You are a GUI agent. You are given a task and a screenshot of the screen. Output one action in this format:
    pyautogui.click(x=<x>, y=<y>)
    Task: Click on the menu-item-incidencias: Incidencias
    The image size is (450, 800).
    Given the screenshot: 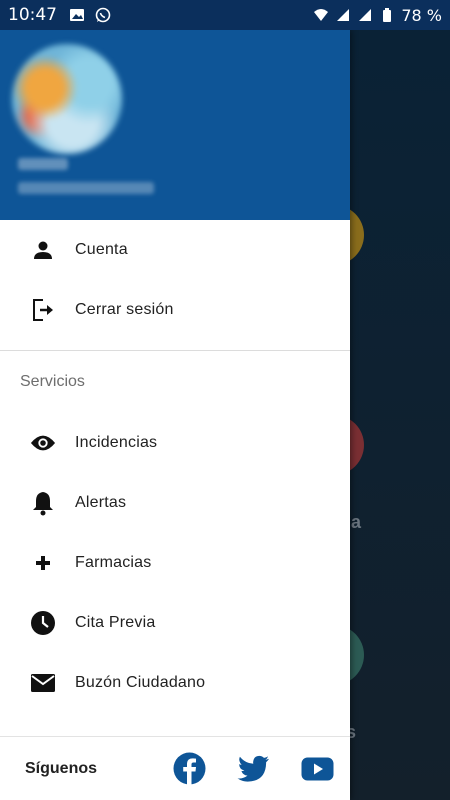 What is the action you would take?
    pyautogui.click(x=175, y=443)
    